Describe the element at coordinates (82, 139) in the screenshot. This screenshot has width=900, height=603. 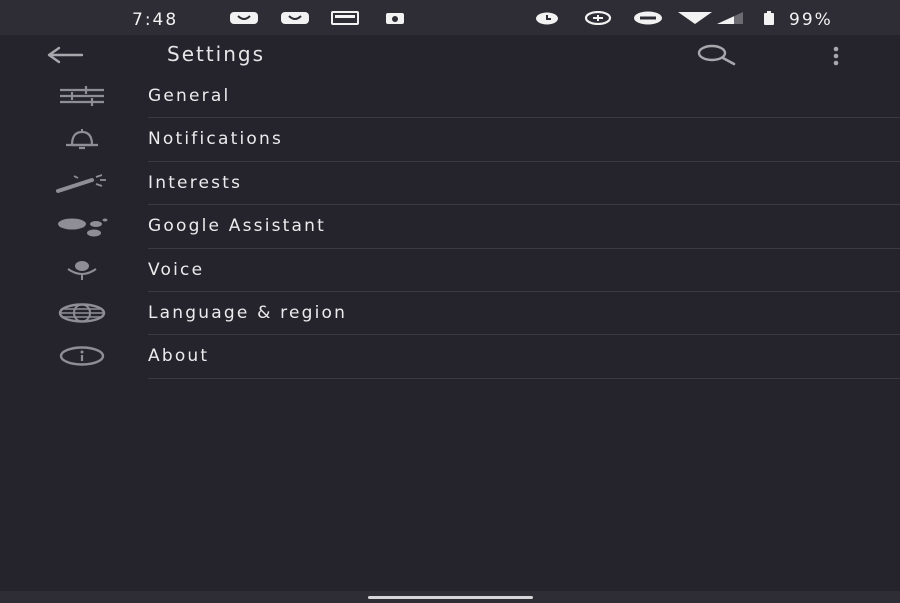
I see `bell-icon` at that location.